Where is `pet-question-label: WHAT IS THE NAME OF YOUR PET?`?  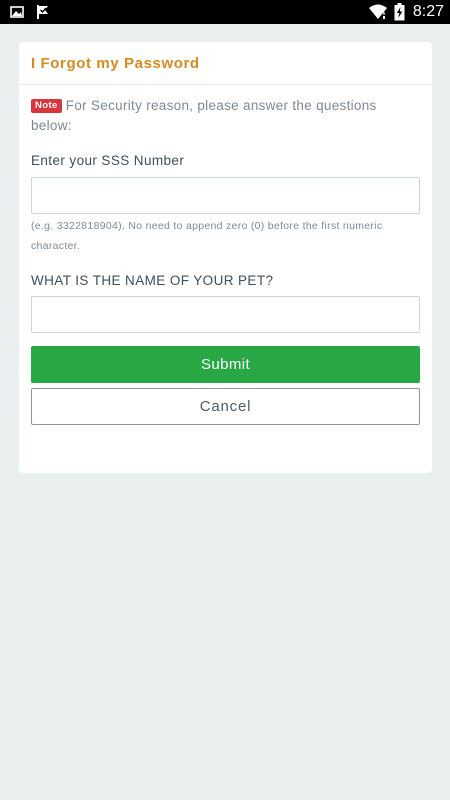 pet-question-label: WHAT IS THE NAME OF YOUR PET? is located at coordinates (152, 280).